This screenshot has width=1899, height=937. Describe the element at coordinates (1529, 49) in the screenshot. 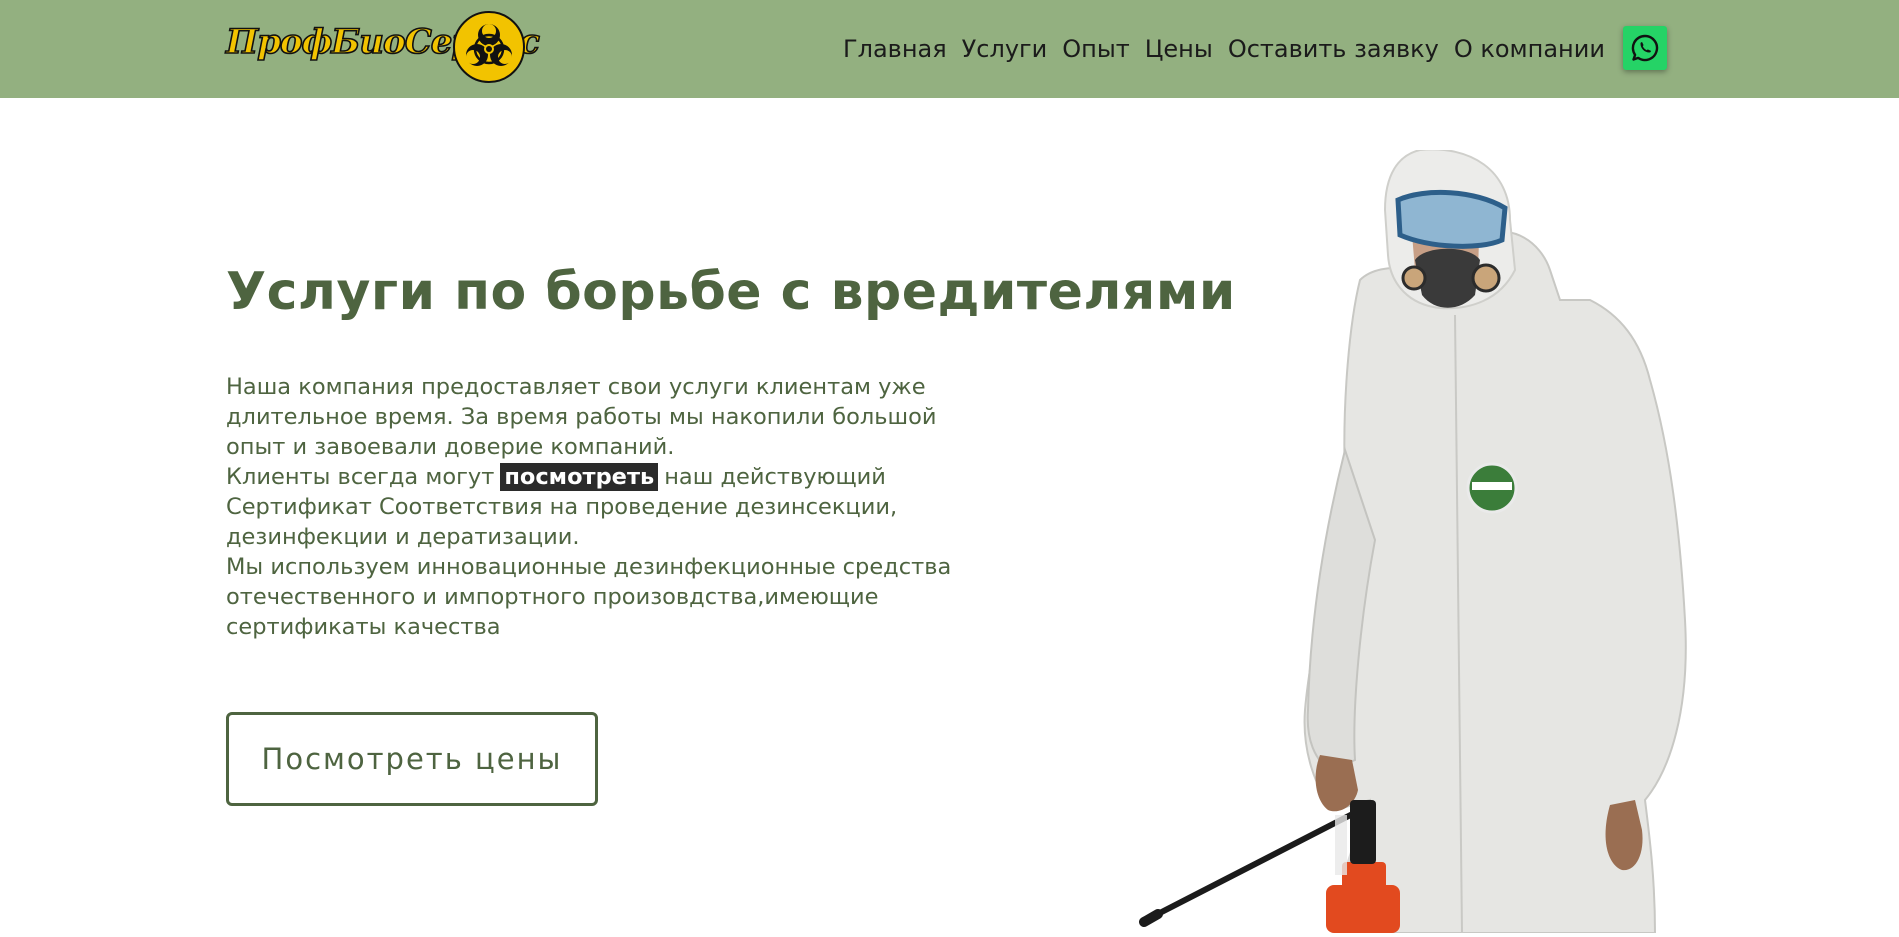

I see `nav-item-about: О компании` at that location.